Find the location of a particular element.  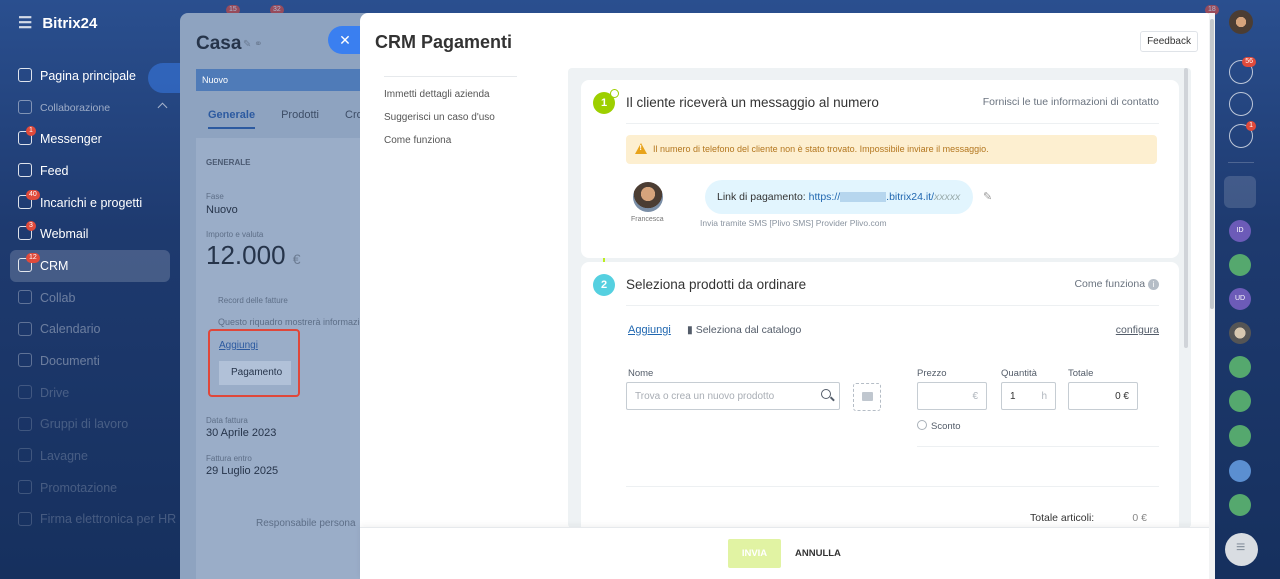

field-value: 30 Aprile 2023 is located at coordinates (241, 433).